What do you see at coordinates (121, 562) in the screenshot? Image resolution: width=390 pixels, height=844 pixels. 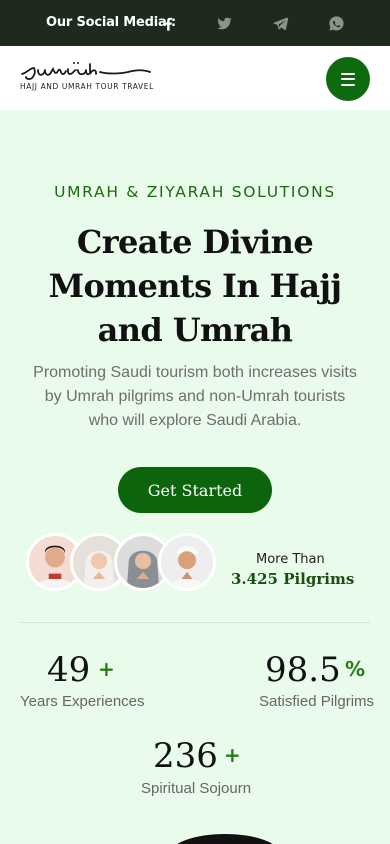 I see `pilgrim-avatars` at bounding box center [121, 562].